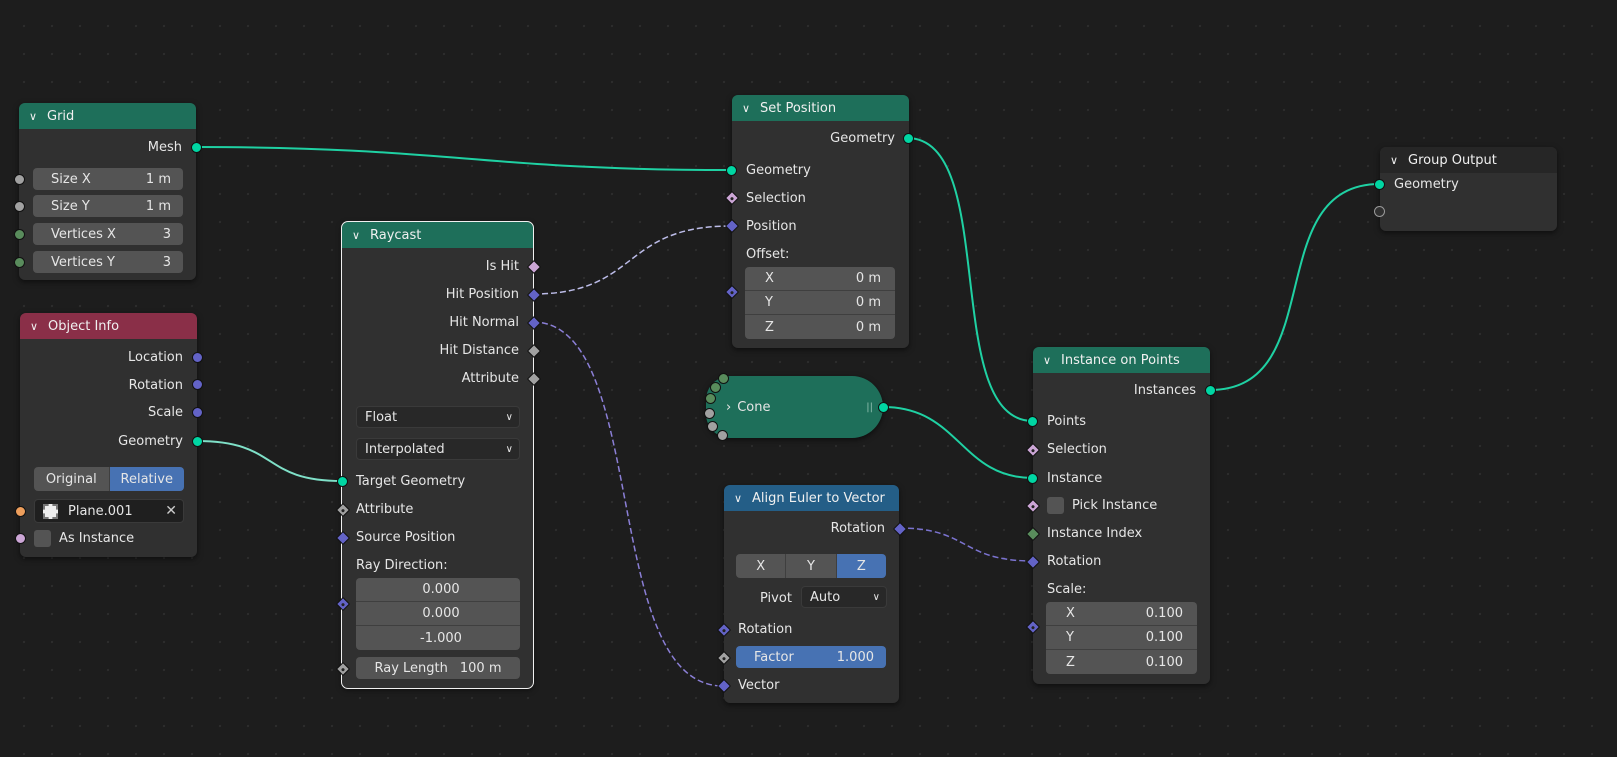  What do you see at coordinates (1210, 390) in the screenshot?
I see `socket-iop-instances-out` at bounding box center [1210, 390].